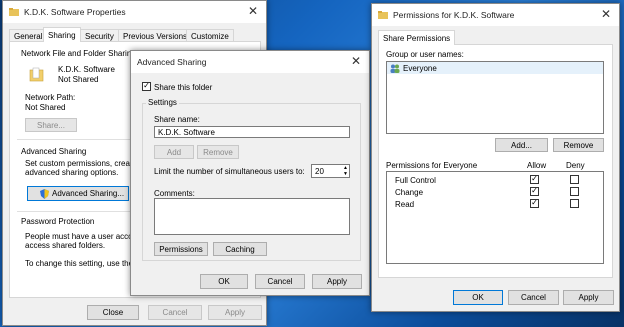 The height and width of the screenshot is (327, 624). I want to click on list-item: Everyone, so click(495, 68).